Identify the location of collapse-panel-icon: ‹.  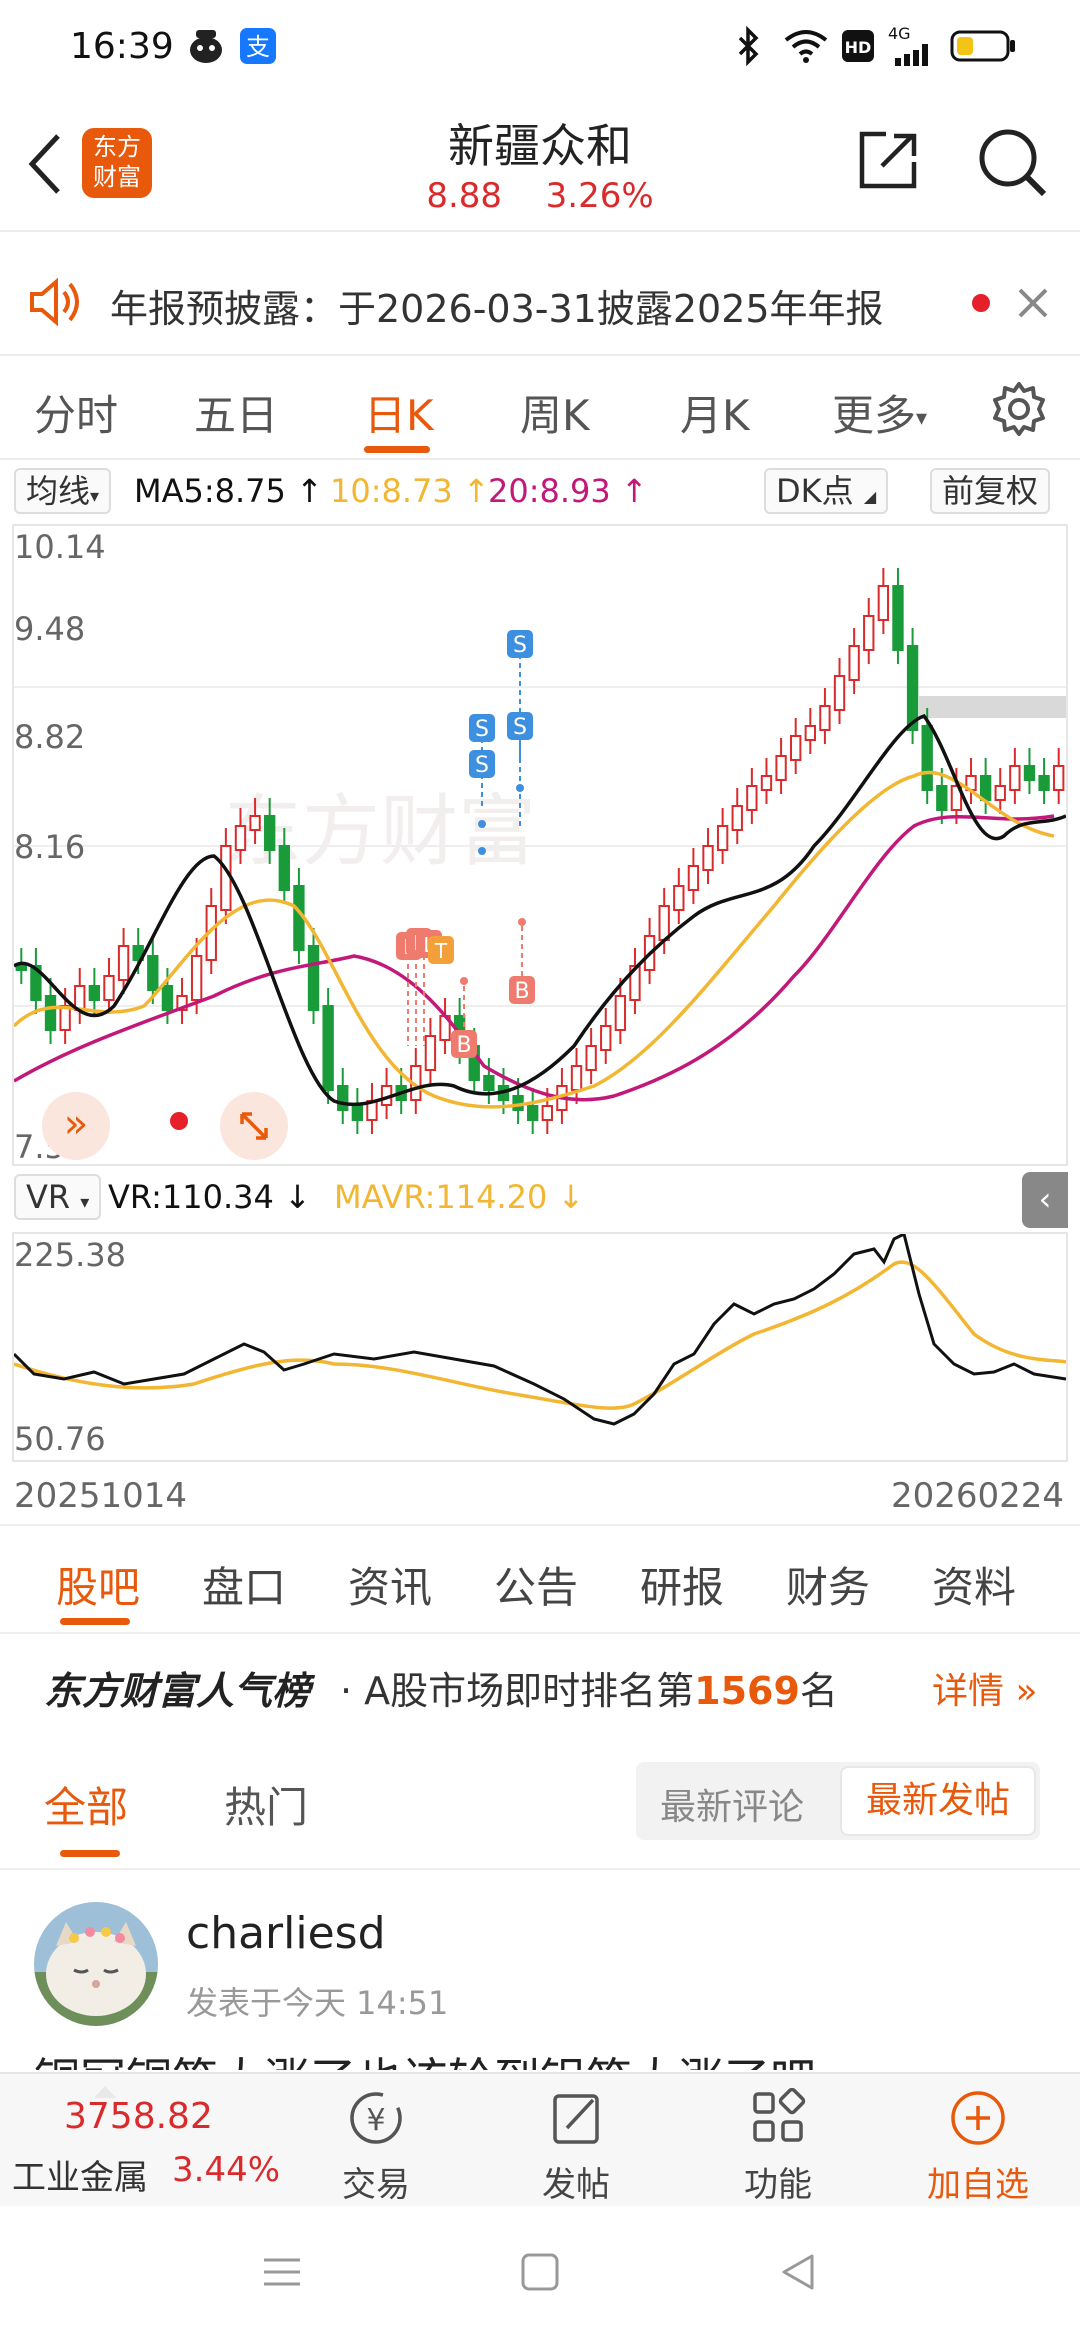
(1045, 1200).